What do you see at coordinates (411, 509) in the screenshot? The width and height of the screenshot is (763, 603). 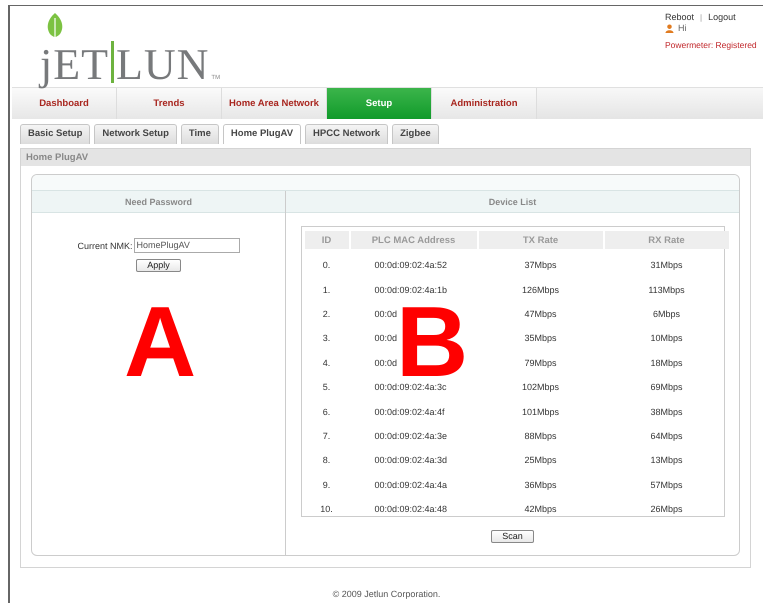 I see `table-cell-text: 00:0d:09:02:4a:48` at bounding box center [411, 509].